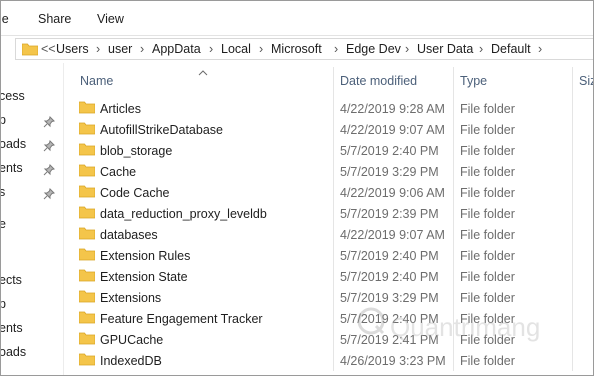 The height and width of the screenshot is (376, 594). I want to click on watermark: Quantrimang, so click(448, 324).